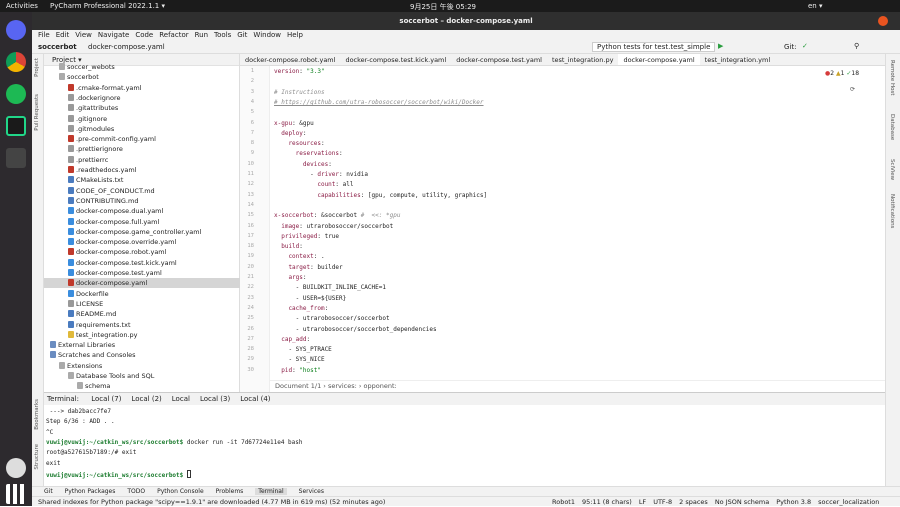 The image size is (900, 507). I want to click on discord-icon, so click(16, 30).